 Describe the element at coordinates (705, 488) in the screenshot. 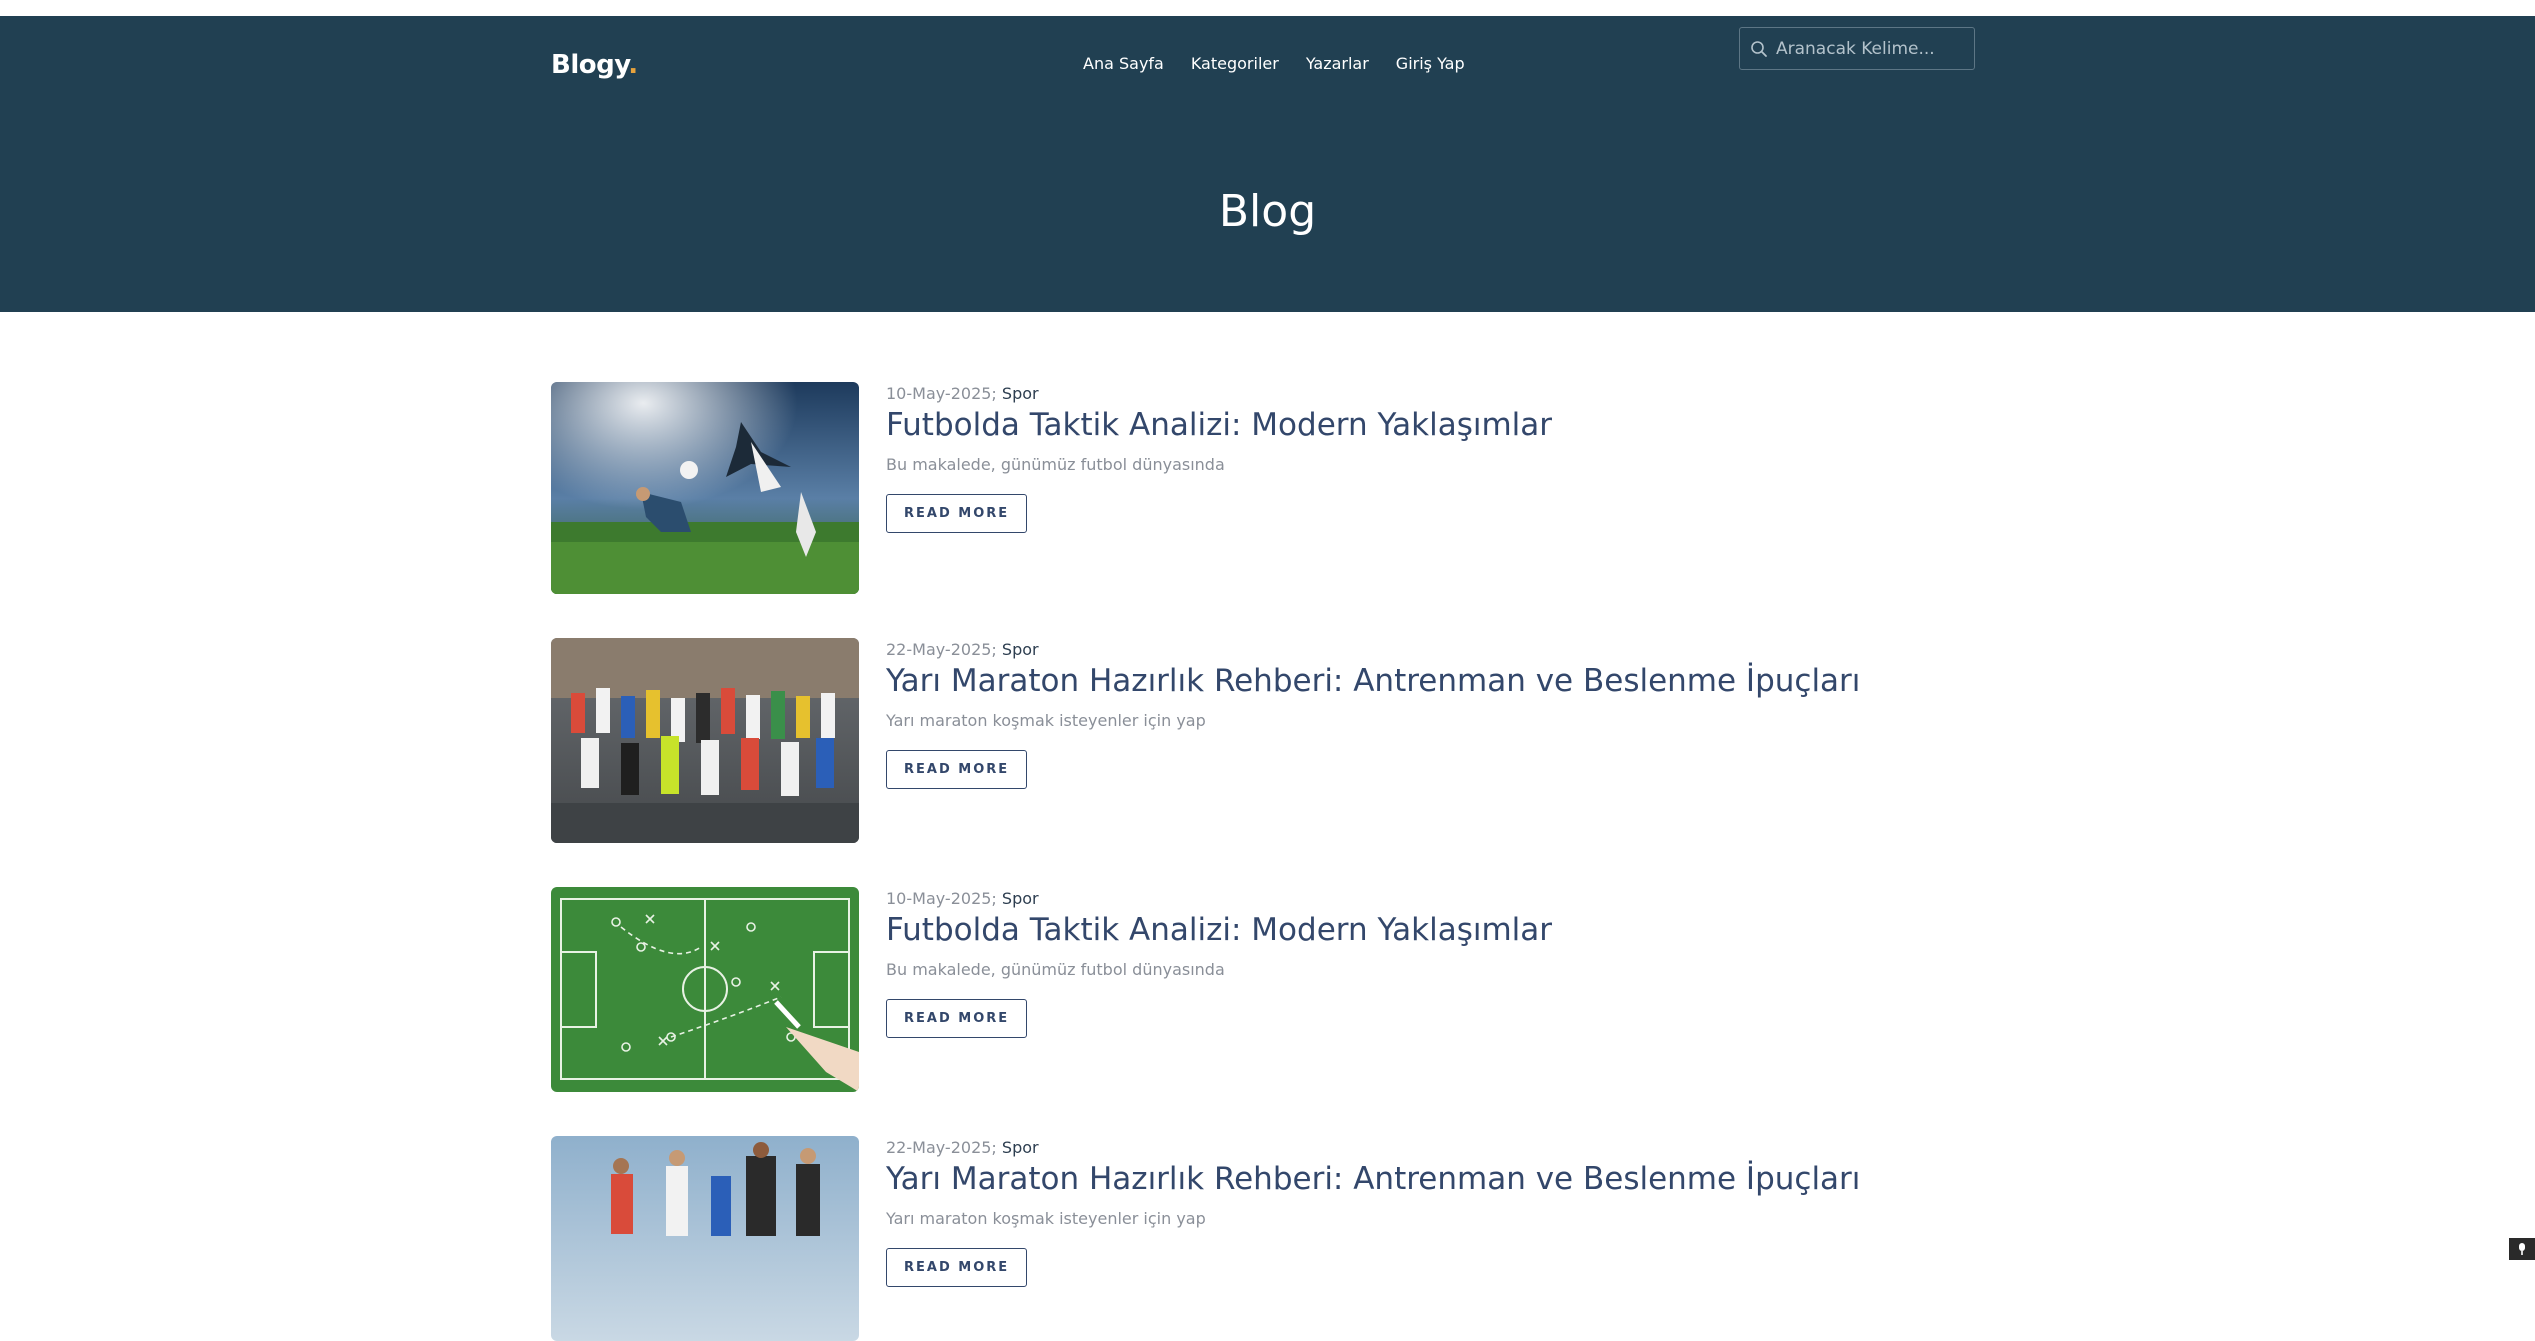

I see `post-image-football-stadium` at that location.